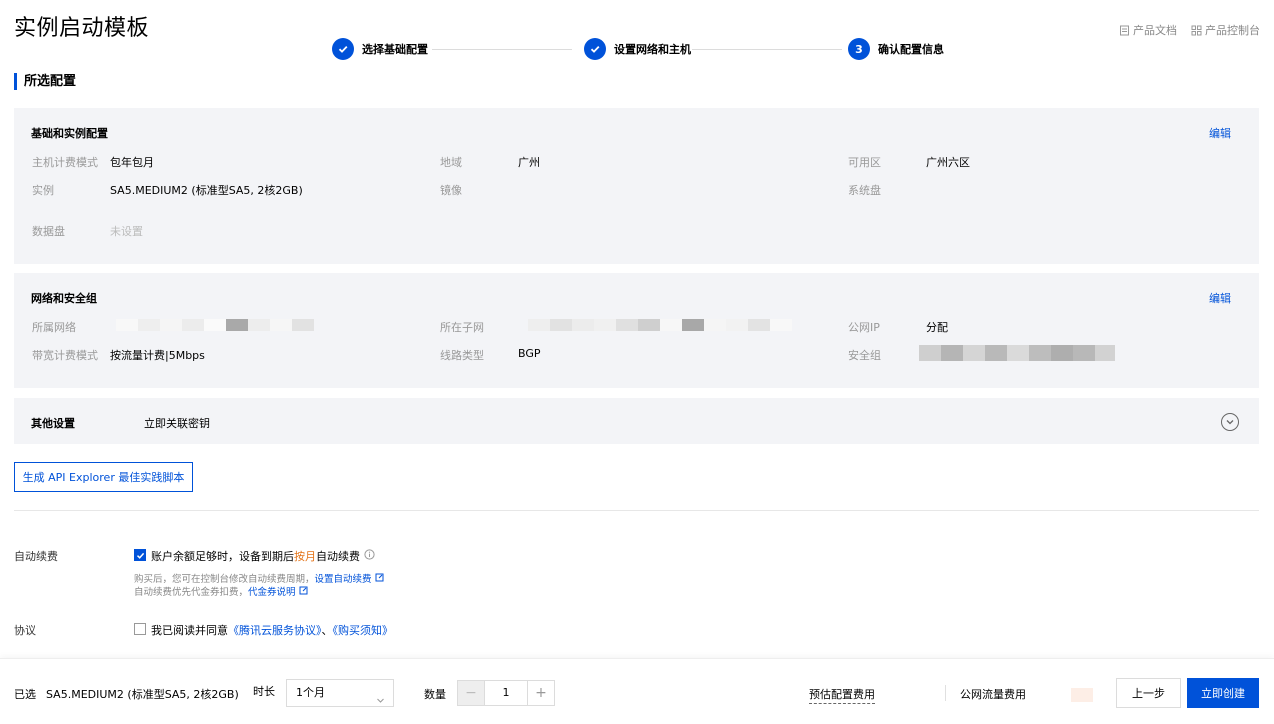  I want to click on bandwidth-label: 带宽计费模式, so click(65, 355).